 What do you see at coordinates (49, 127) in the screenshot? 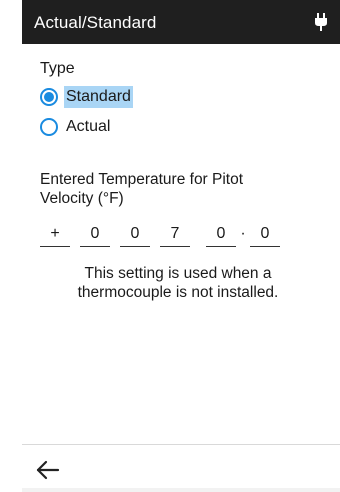
I see `radio-button-unchecked` at bounding box center [49, 127].